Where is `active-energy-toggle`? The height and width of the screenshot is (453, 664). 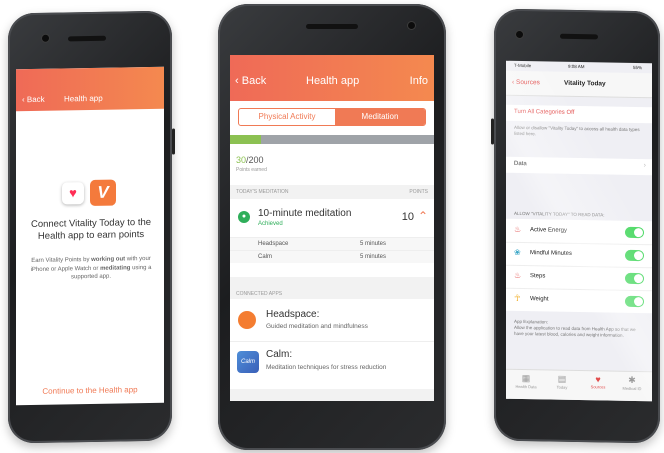 active-energy-toggle is located at coordinates (634, 232).